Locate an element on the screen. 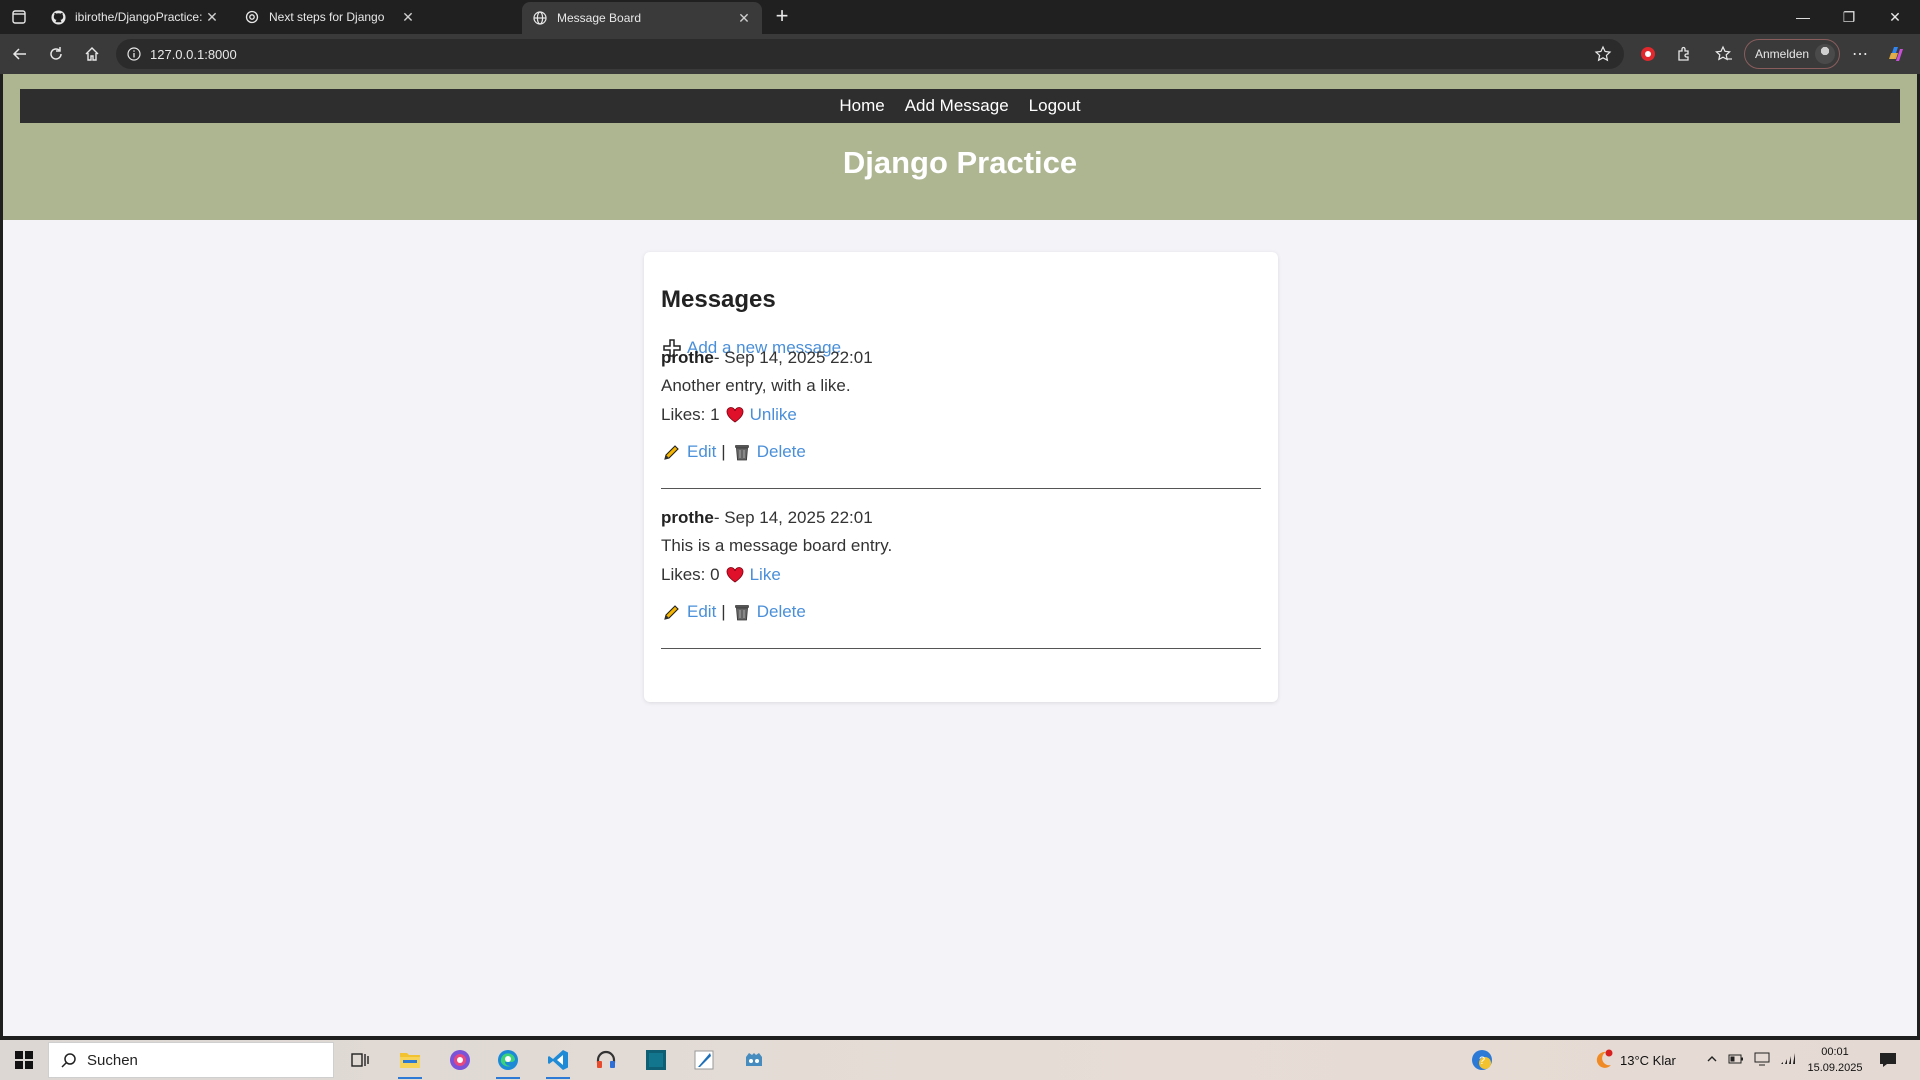  messages-heading: Messages is located at coordinates (718, 299).